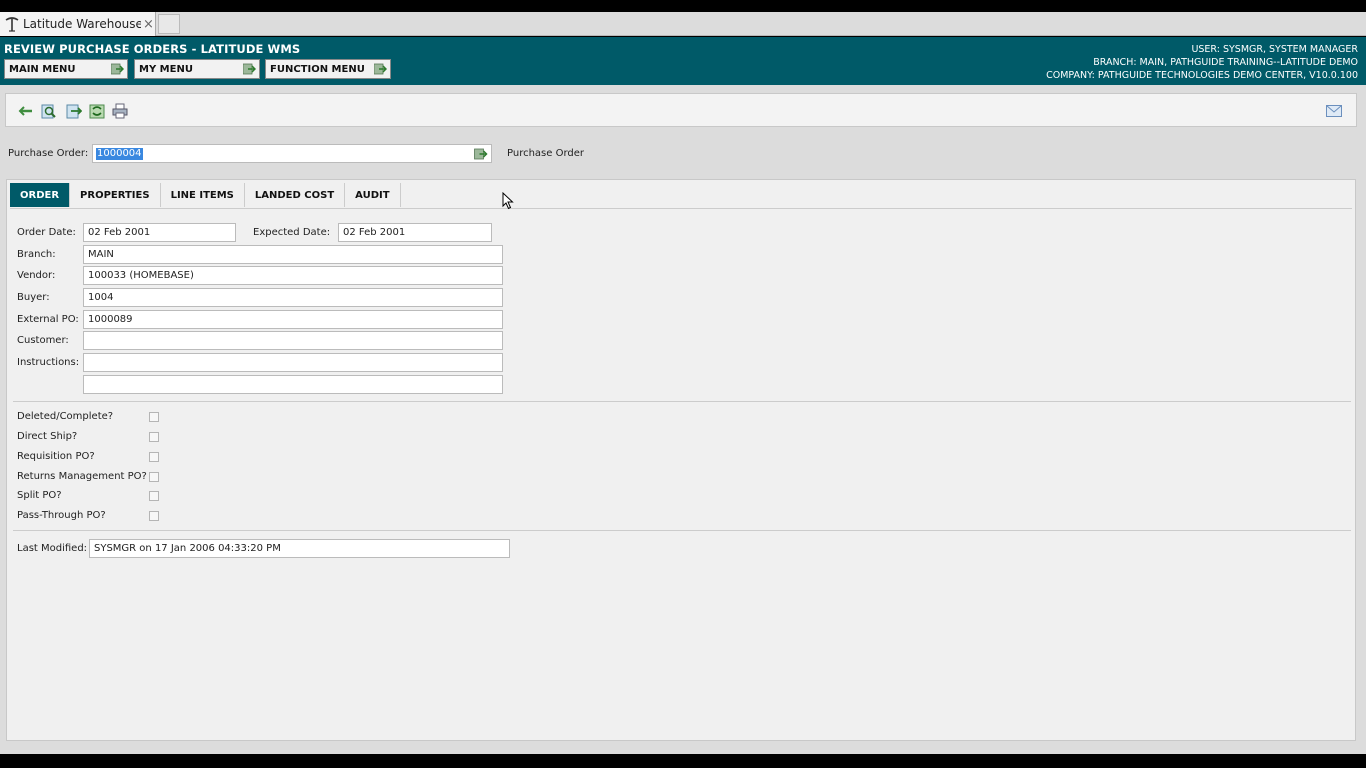 This screenshot has height=768, width=1366. Describe the element at coordinates (159, 232) in the screenshot. I see `order-date-field: 02 Feb 2001` at that location.